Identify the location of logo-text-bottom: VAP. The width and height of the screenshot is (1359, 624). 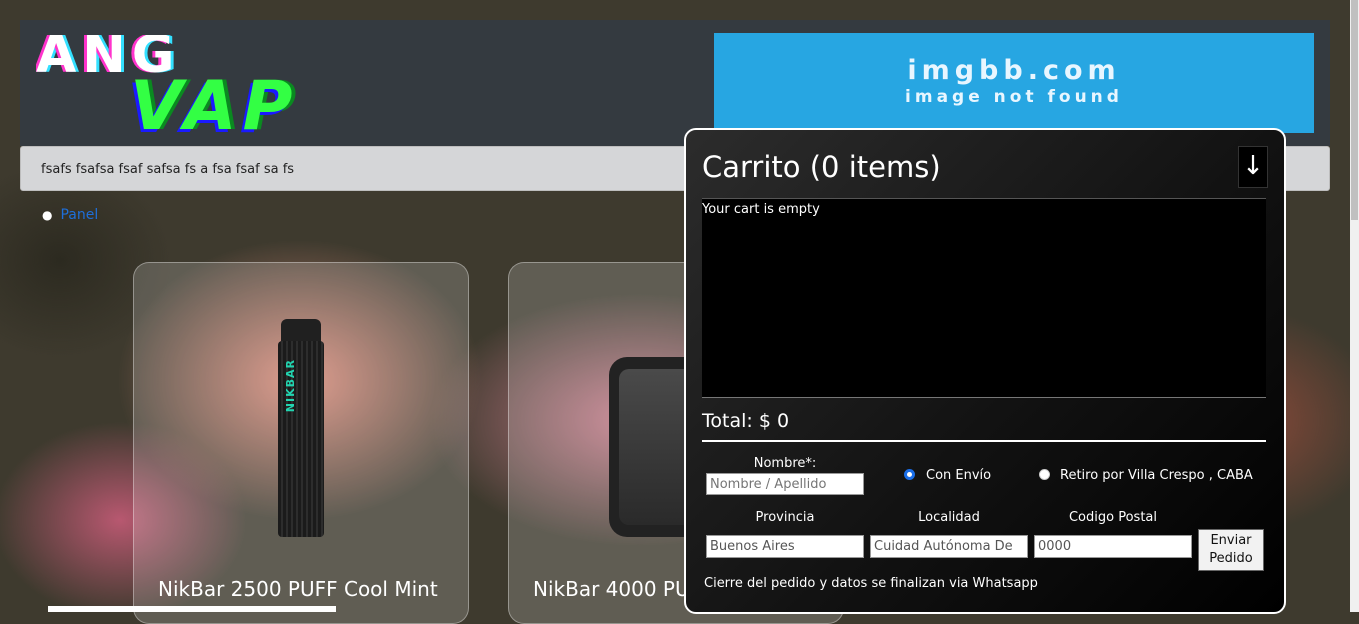
(214, 100).